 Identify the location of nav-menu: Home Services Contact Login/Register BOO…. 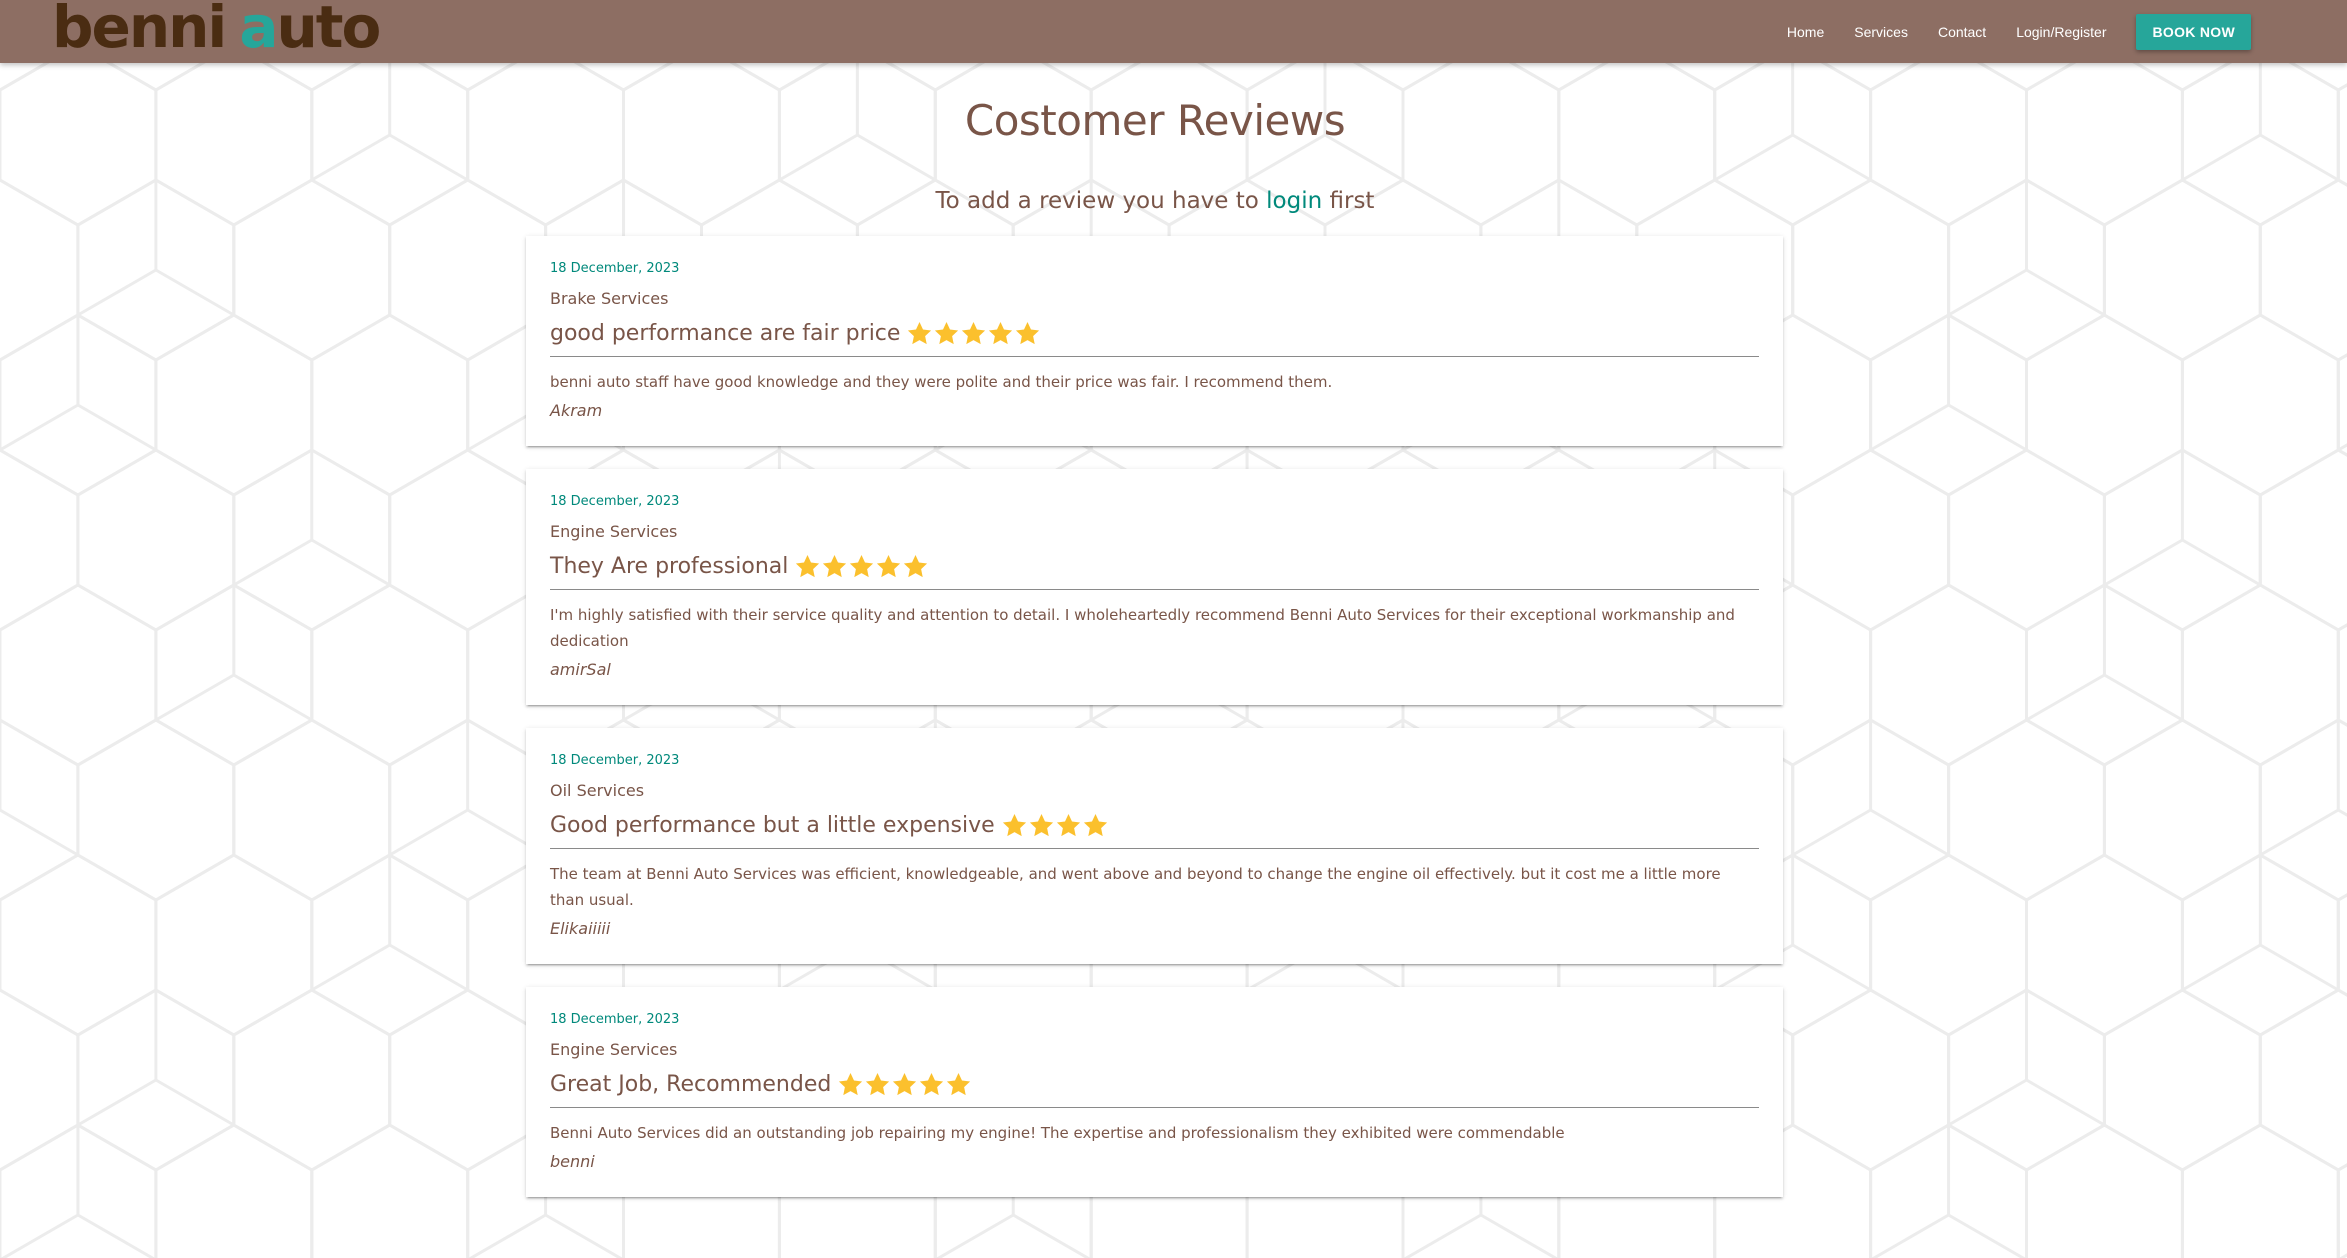
(2067, 31).